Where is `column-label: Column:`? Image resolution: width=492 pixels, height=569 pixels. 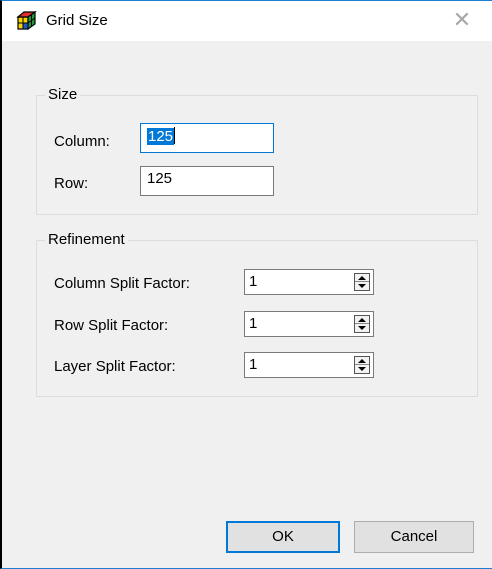 column-label: Column: is located at coordinates (82, 141).